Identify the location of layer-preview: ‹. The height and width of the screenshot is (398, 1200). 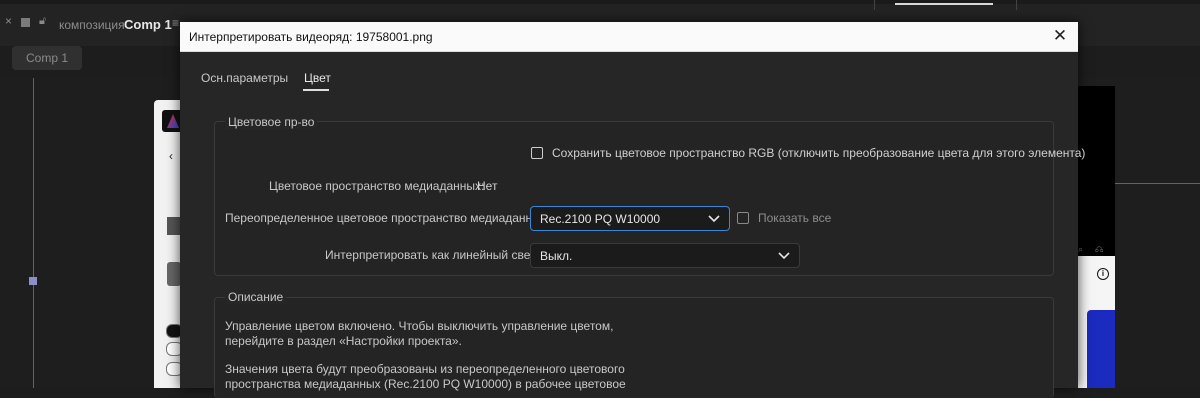
(168, 244).